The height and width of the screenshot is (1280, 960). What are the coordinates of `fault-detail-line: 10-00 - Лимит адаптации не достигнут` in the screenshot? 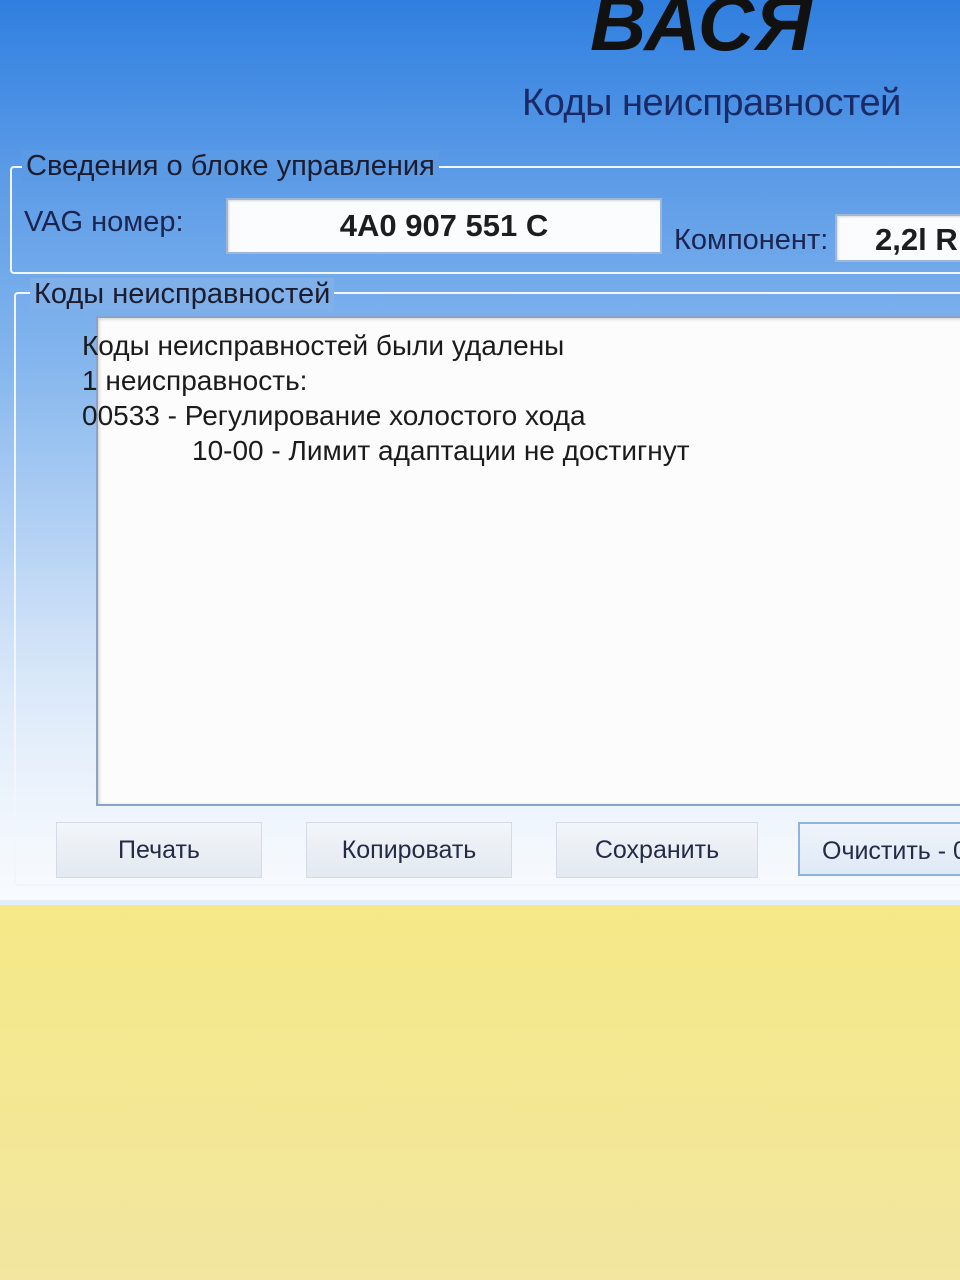 It's located at (441, 450).